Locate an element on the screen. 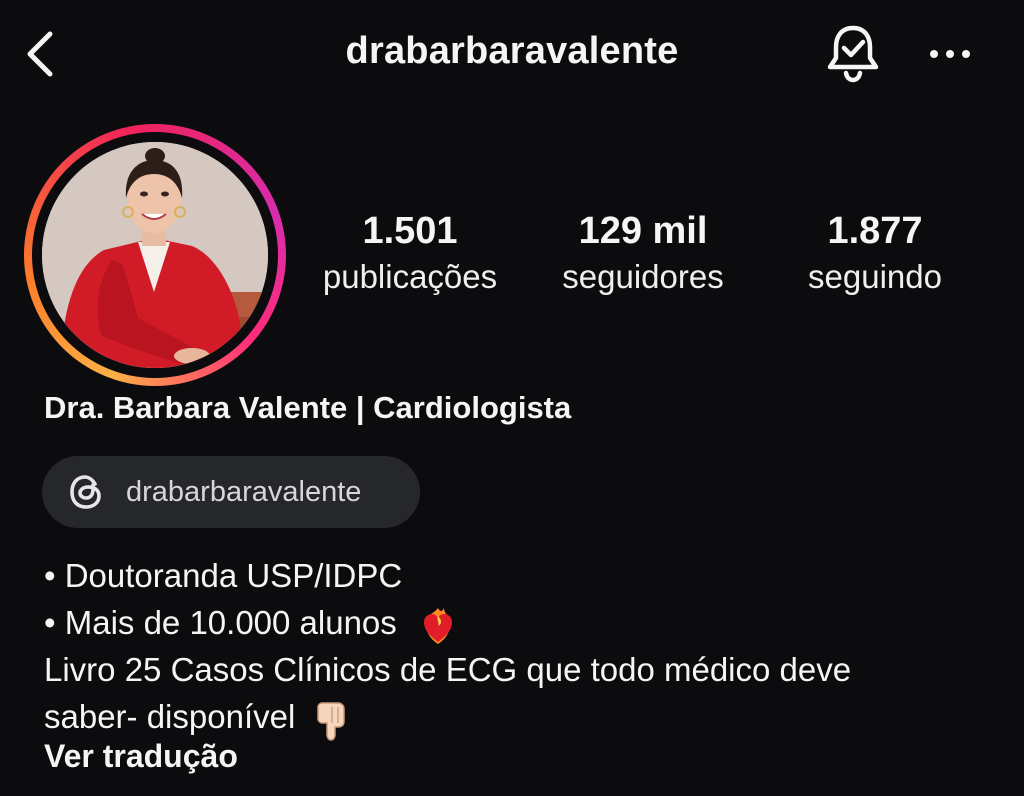  avatar is located at coordinates (155, 255).